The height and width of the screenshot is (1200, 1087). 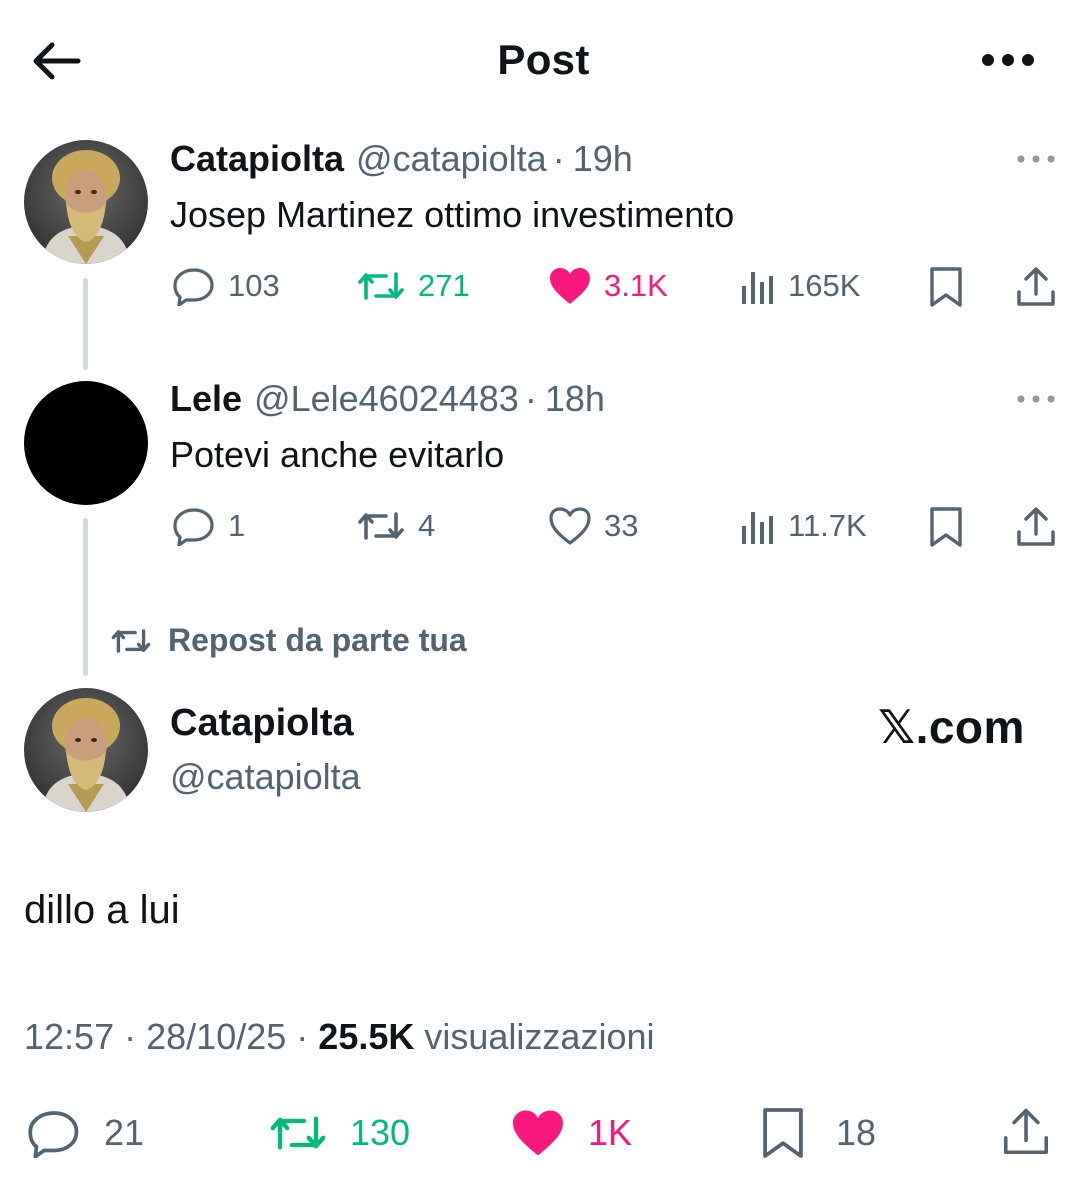 I want to click on bookmark-button: 18, so click(x=818, y=1133).